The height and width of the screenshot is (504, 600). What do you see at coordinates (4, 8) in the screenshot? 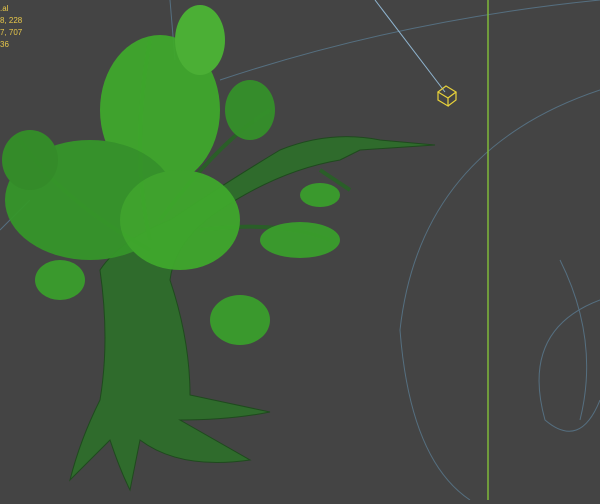
I see `stats-line: .al` at bounding box center [4, 8].